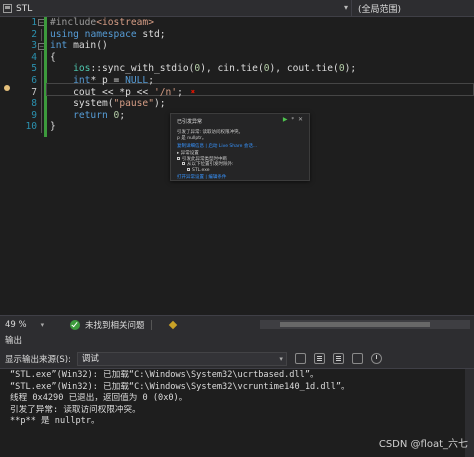 The width and height of the screenshot is (474, 457). I want to click on source-label: 显示输出来源(S):, so click(38, 359).